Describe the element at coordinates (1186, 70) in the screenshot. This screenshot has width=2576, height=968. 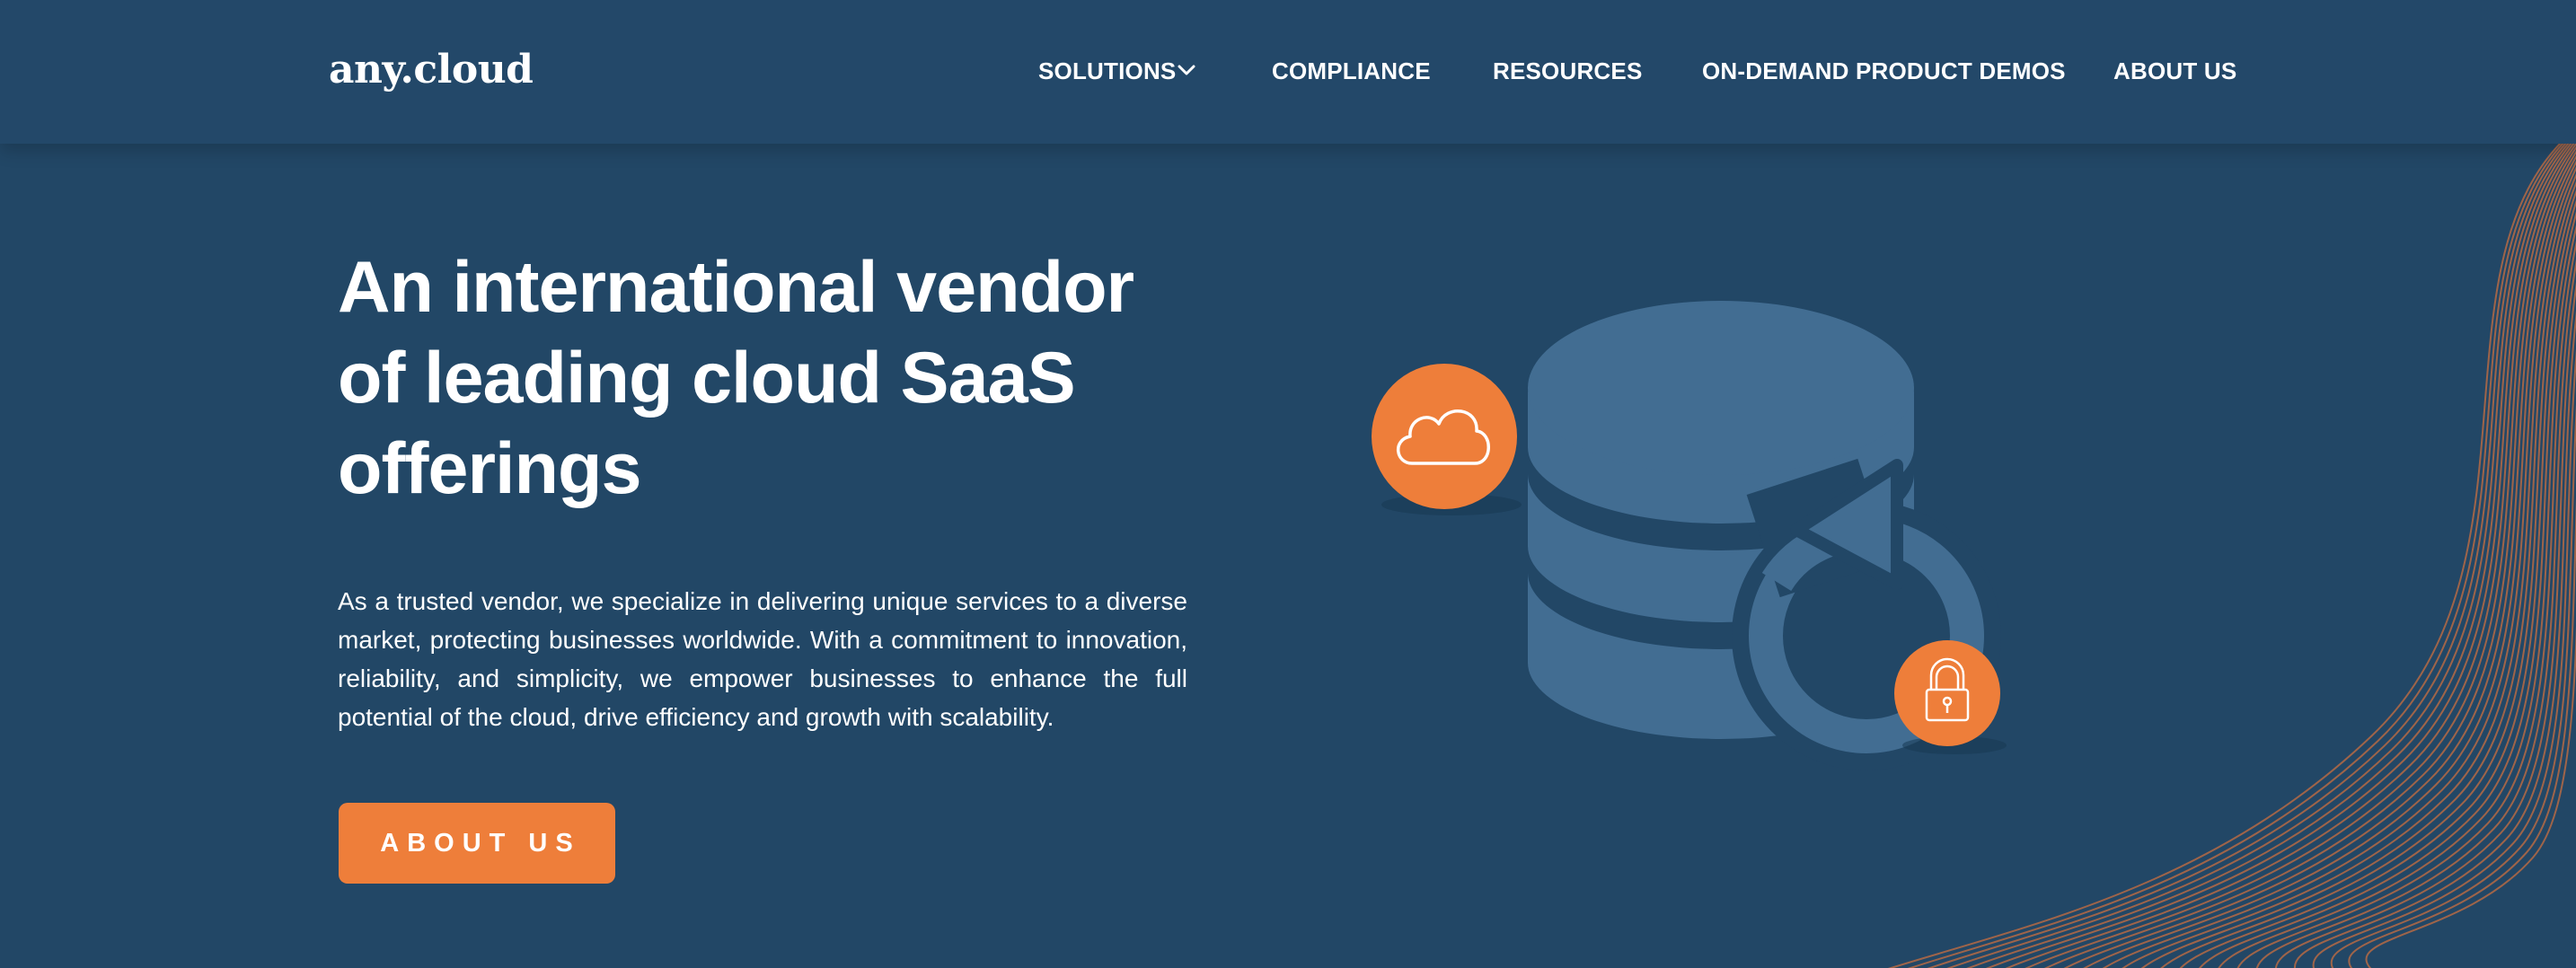
I see `chevron-down-icon` at that location.